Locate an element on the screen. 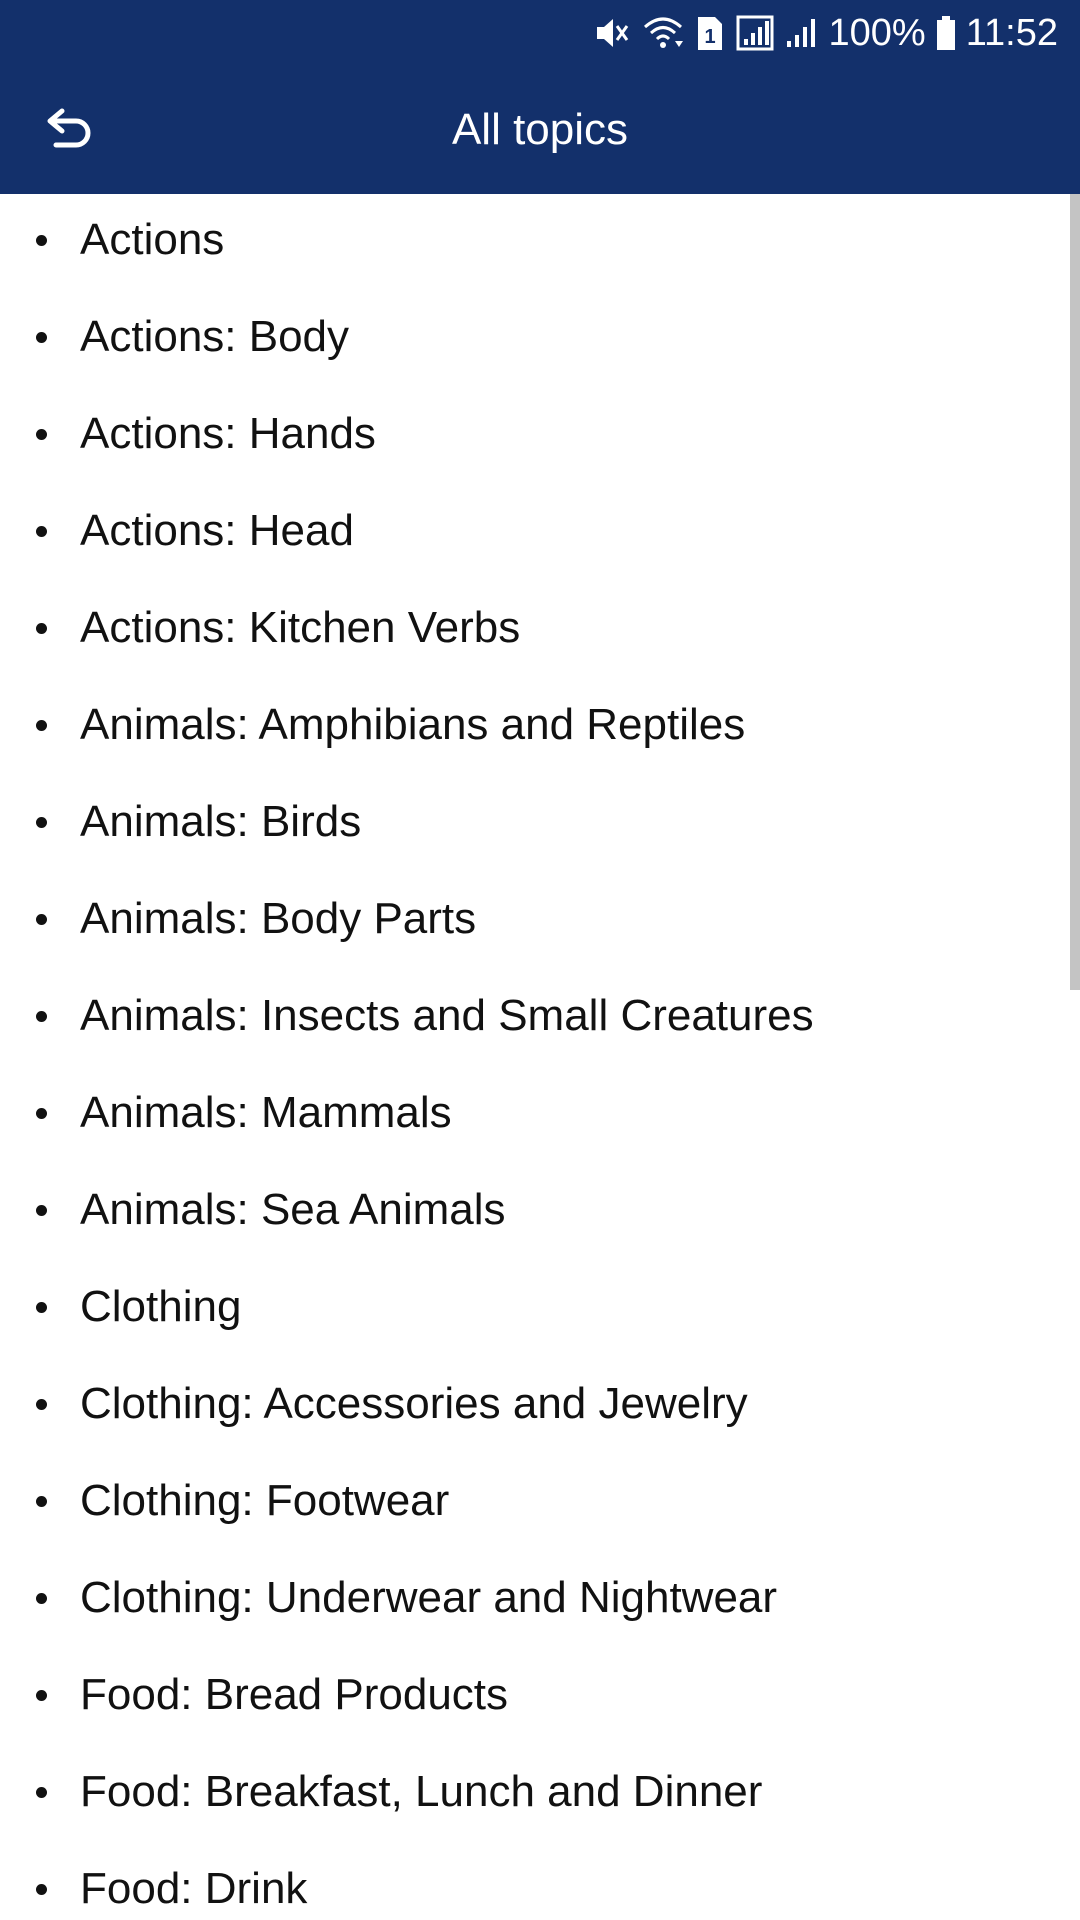 This screenshot has height=1920, width=1080. topic-list-item: Animals: Body Parts is located at coordinates (540, 931).